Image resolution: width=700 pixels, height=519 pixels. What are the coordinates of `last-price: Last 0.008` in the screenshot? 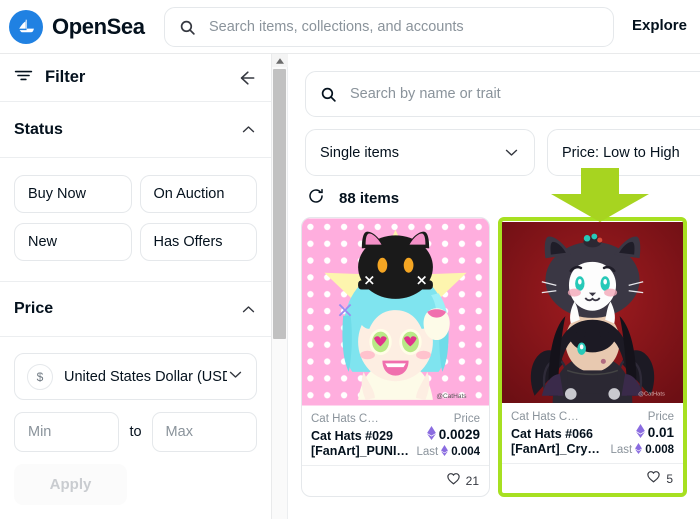 It's located at (642, 450).